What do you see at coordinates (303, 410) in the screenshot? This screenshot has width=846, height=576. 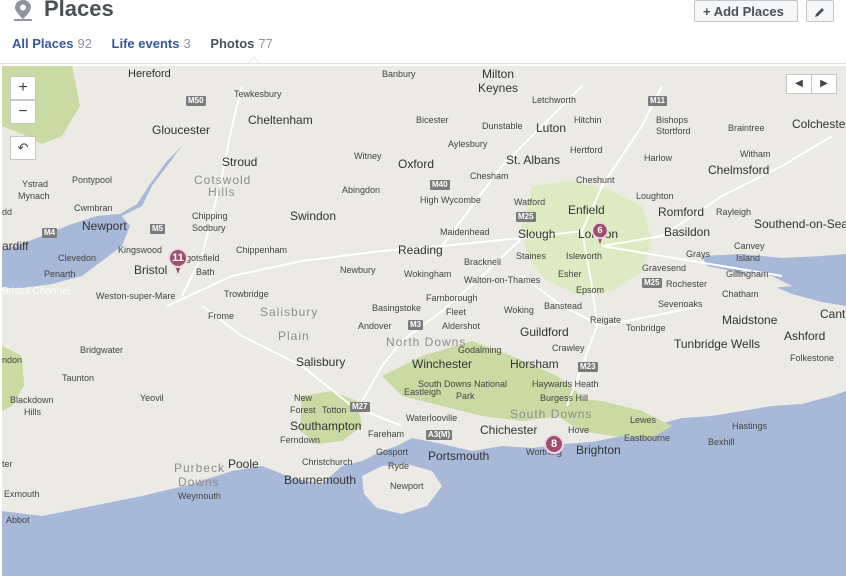 I see `map-label: Forest` at bounding box center [303, 410].